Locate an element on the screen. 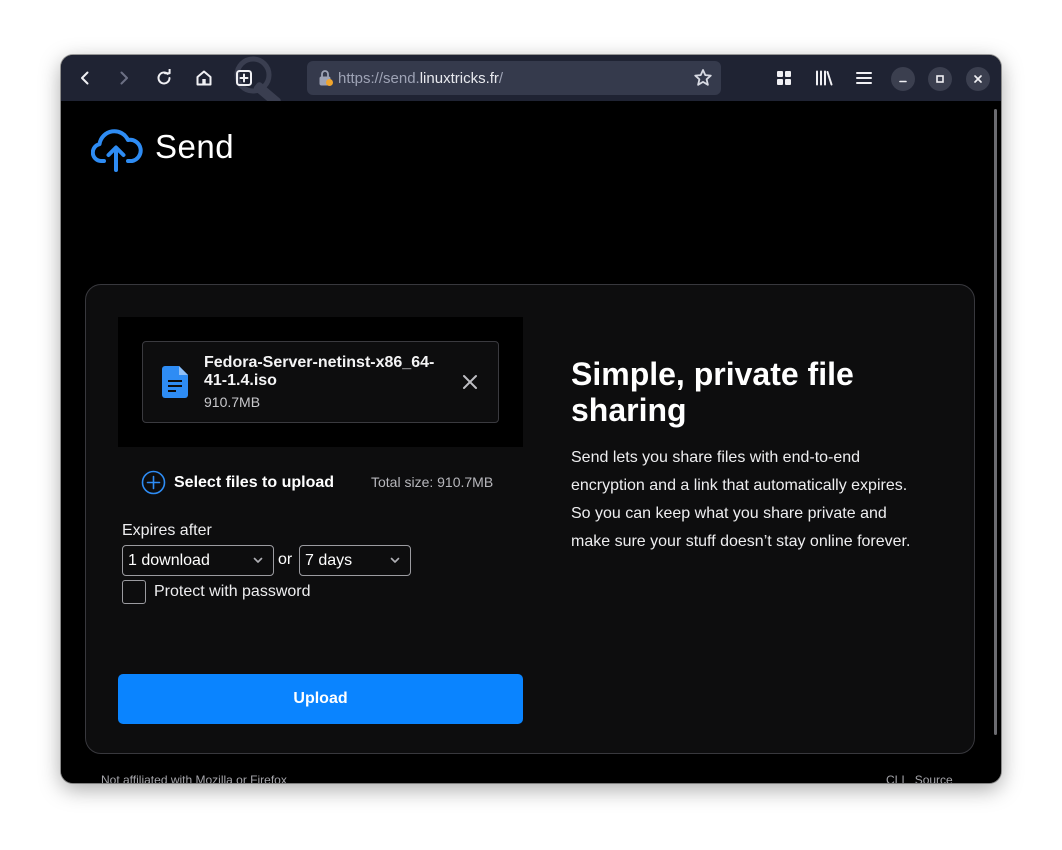 This screenshot has height=850, width=1062. reload-icon is located at coordinates (164, 77).